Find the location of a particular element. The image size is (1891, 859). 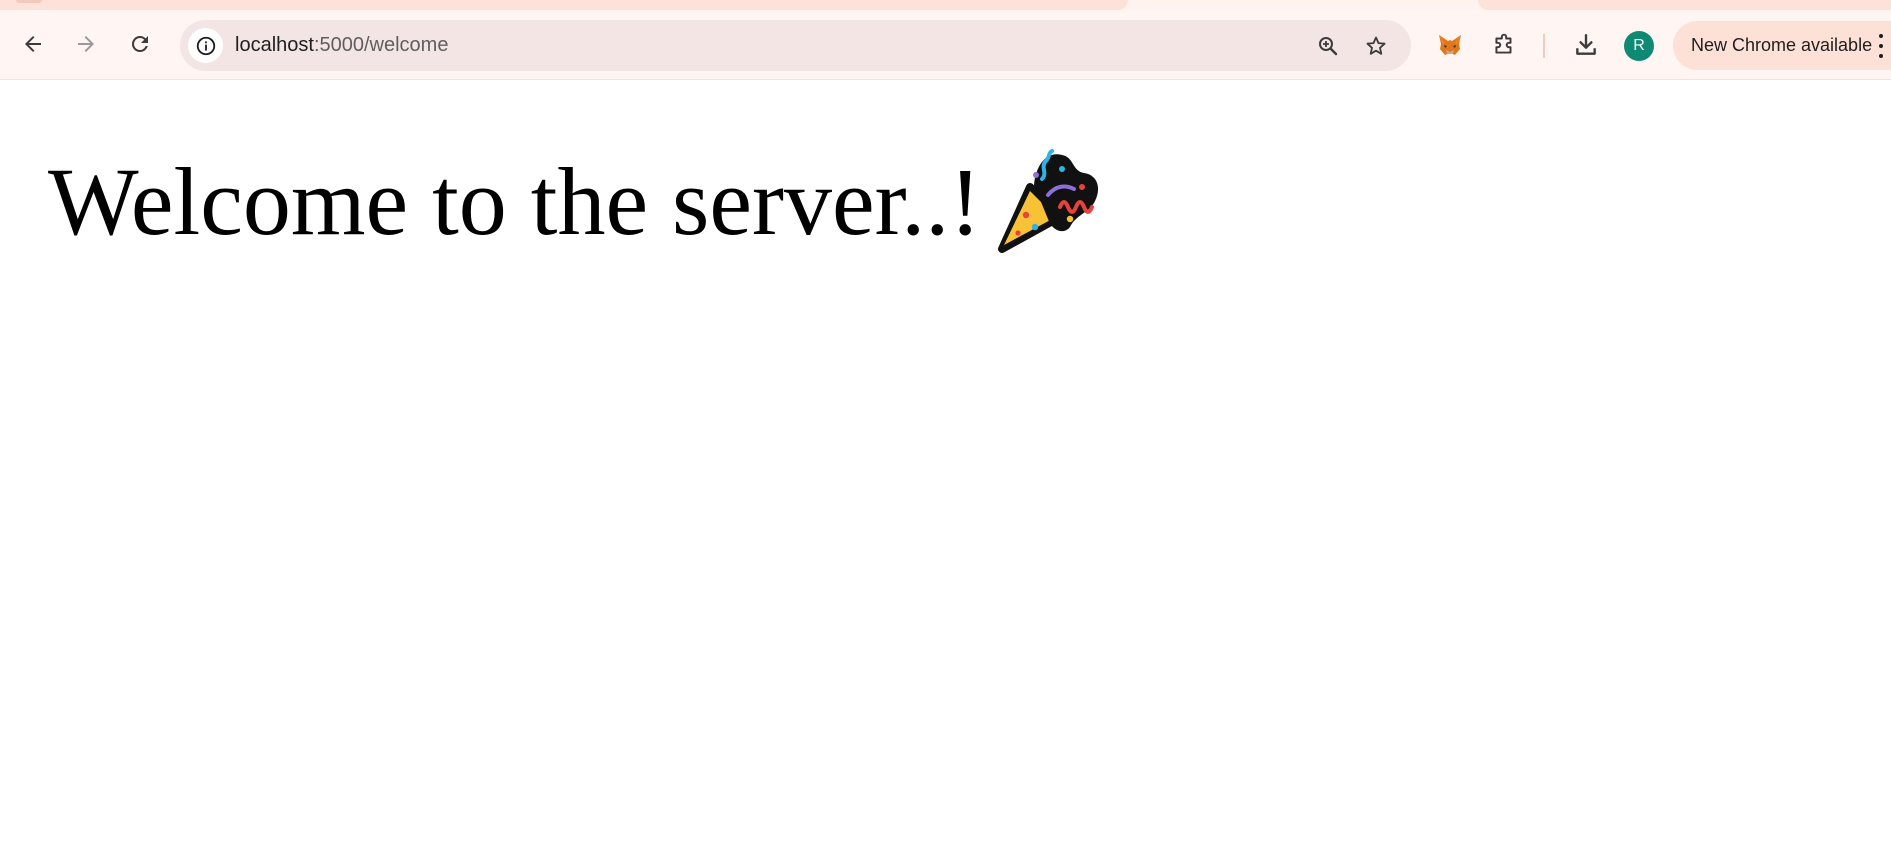

puzzle-icon is located at coordinates (1503, 43).